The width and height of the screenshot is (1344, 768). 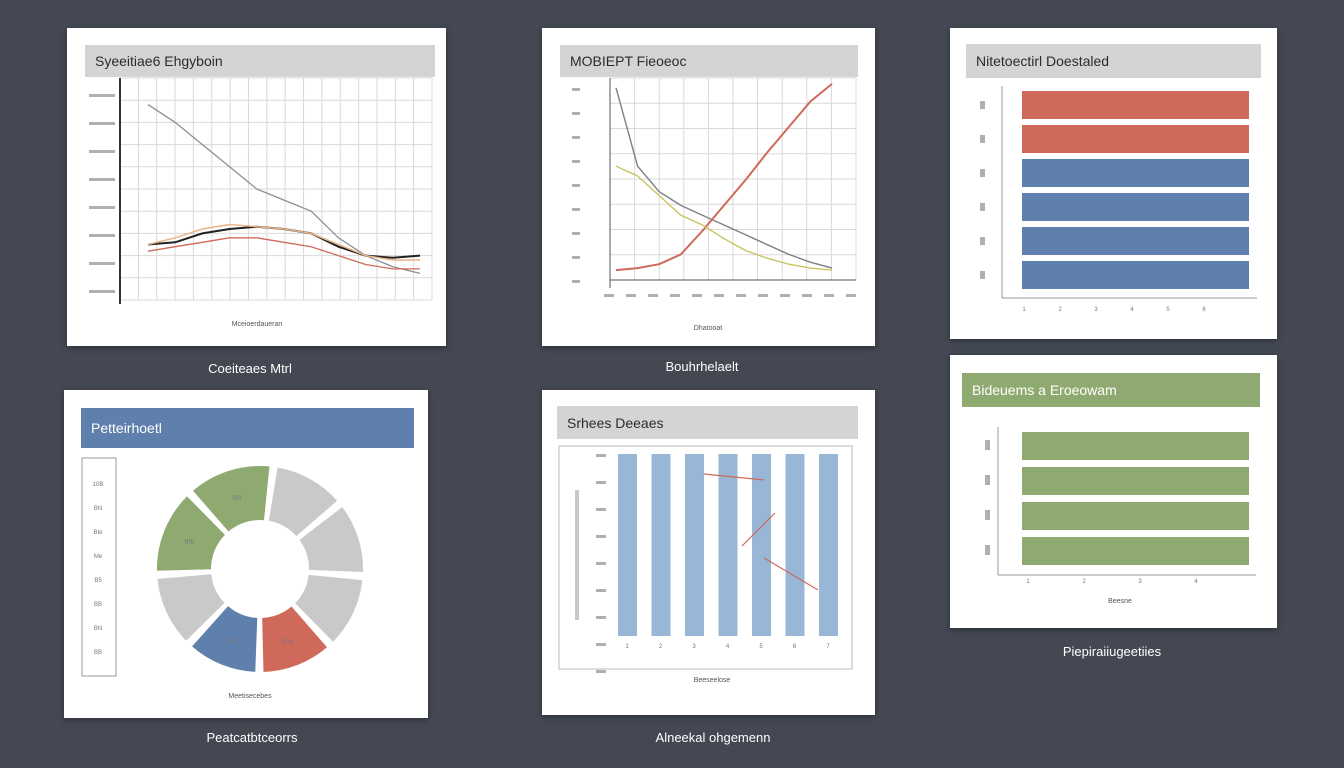 What do you see at coordinates (627, 647) in the screenshot?
I see `chart-5-x-tick-label: 1` at bounding box center [627, 647].